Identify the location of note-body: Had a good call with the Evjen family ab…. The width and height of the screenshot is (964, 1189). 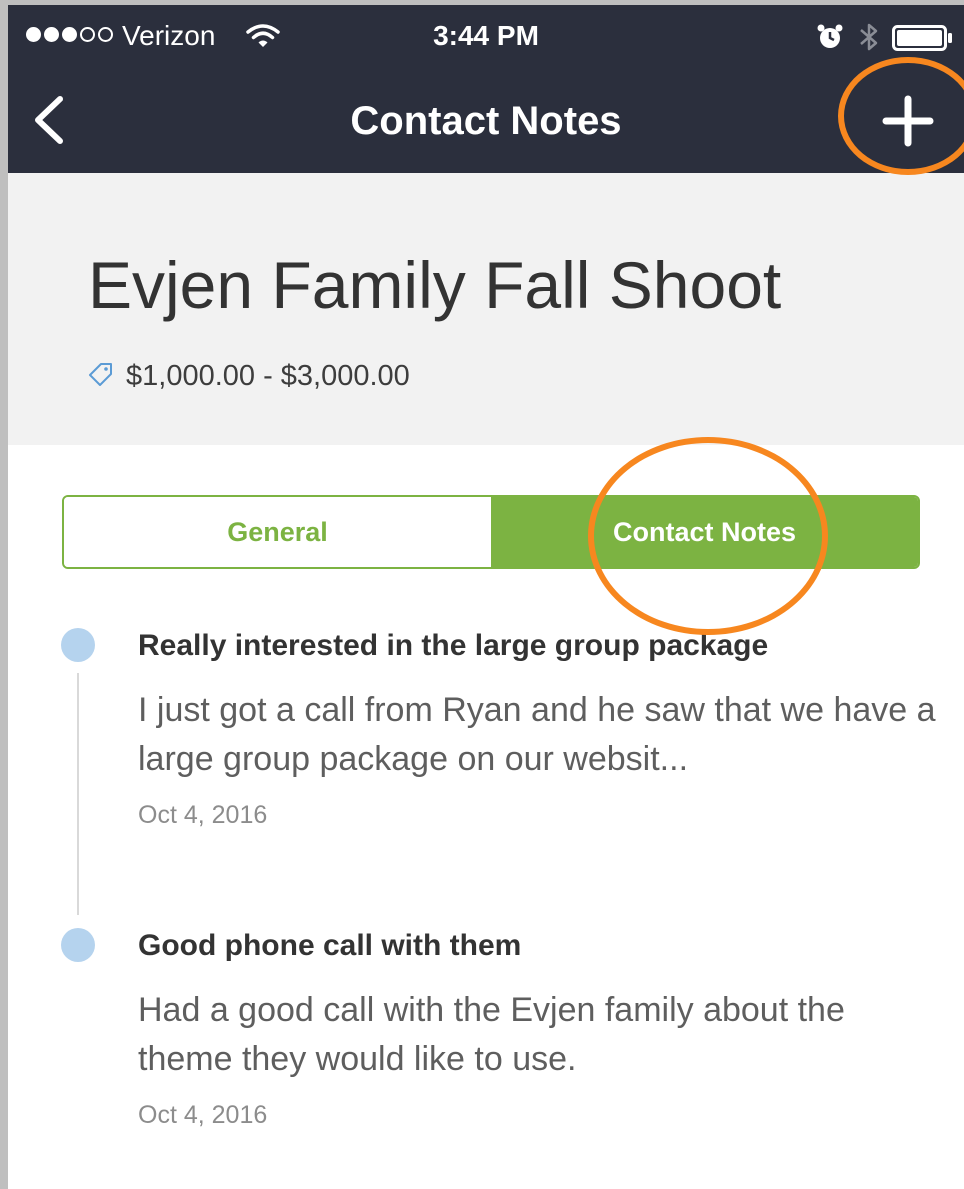
(491, 1034).